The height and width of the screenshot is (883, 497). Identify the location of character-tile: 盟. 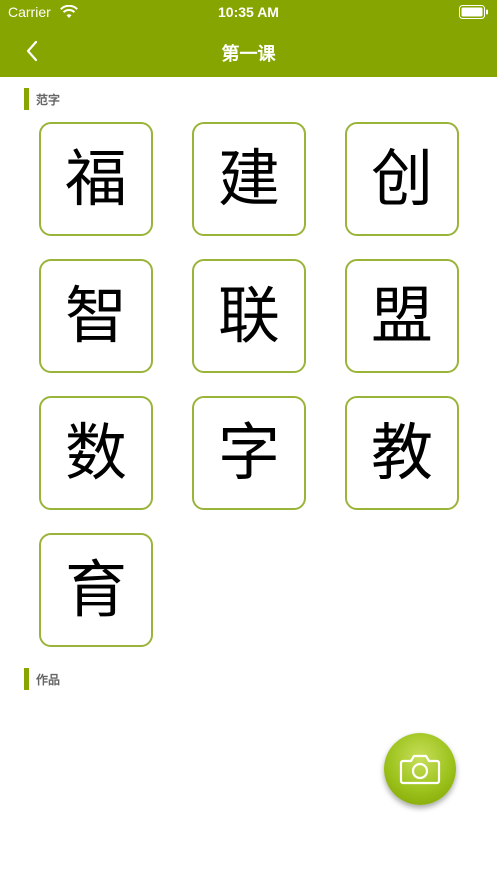
(402, 316).